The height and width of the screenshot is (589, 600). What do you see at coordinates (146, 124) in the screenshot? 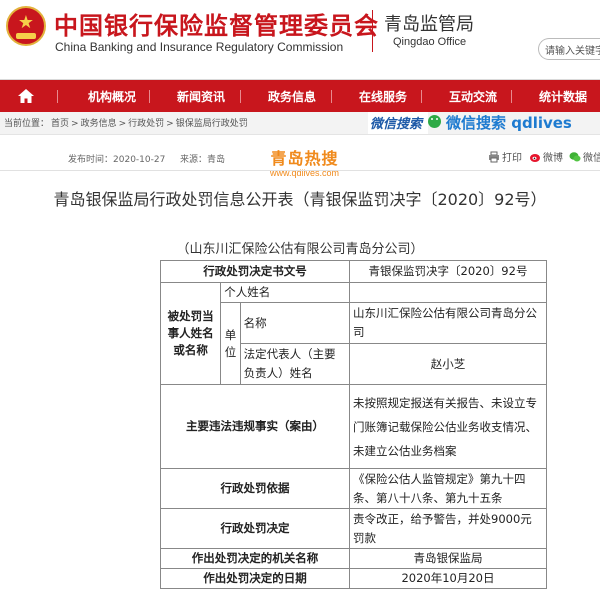
I see `breadcrumb-item-penalty: 行政处罚` at bounding box center [146, 124].